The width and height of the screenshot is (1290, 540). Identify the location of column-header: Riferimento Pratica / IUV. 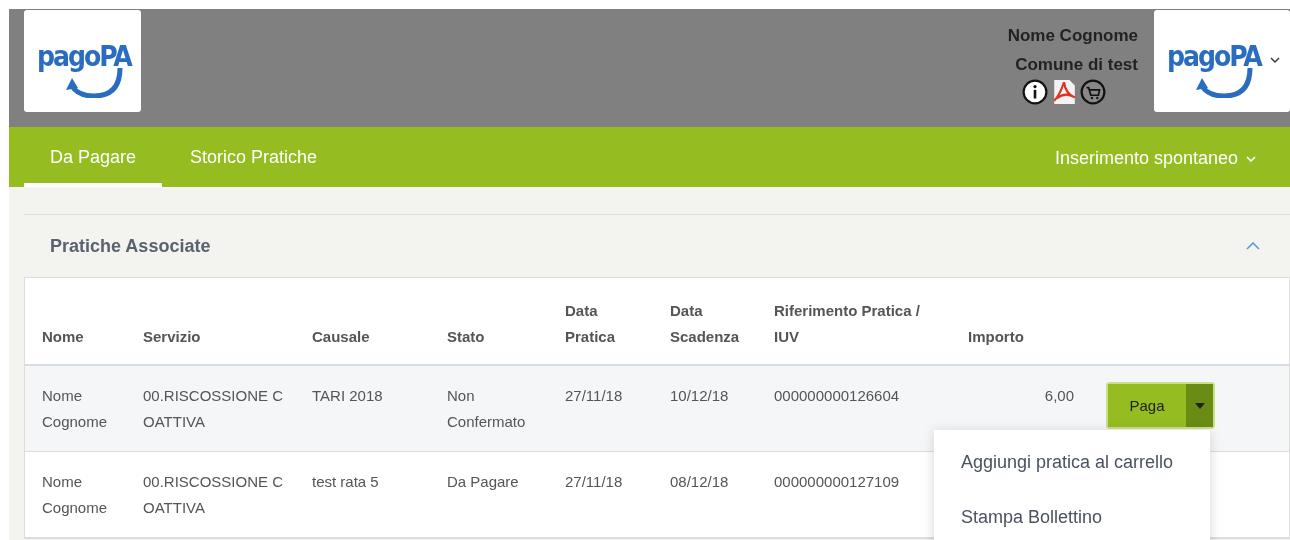
(847, 324).